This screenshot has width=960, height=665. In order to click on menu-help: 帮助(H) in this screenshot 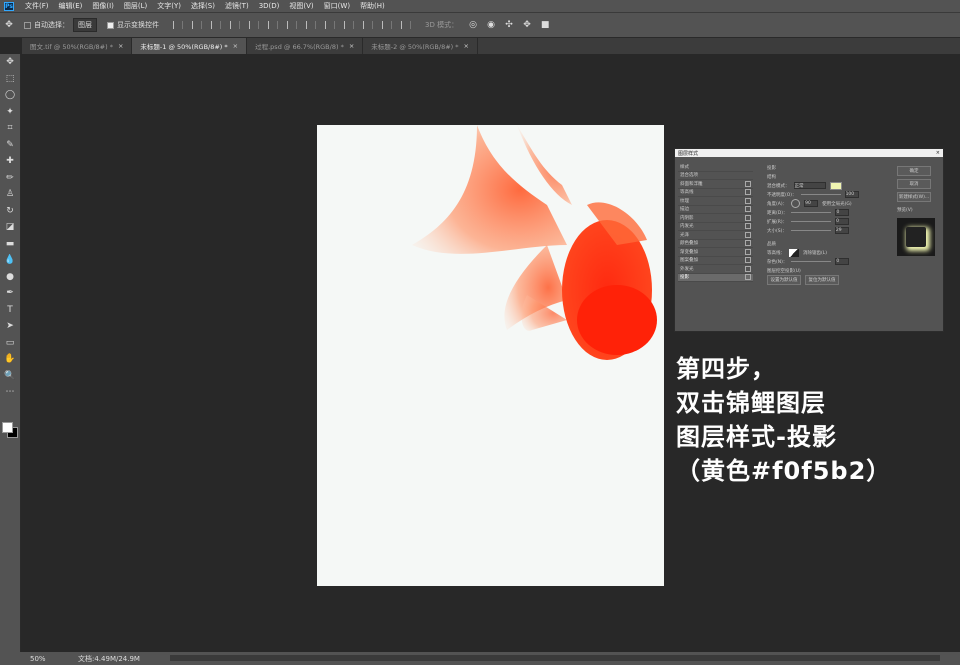, I will do `click(372, 6)`.